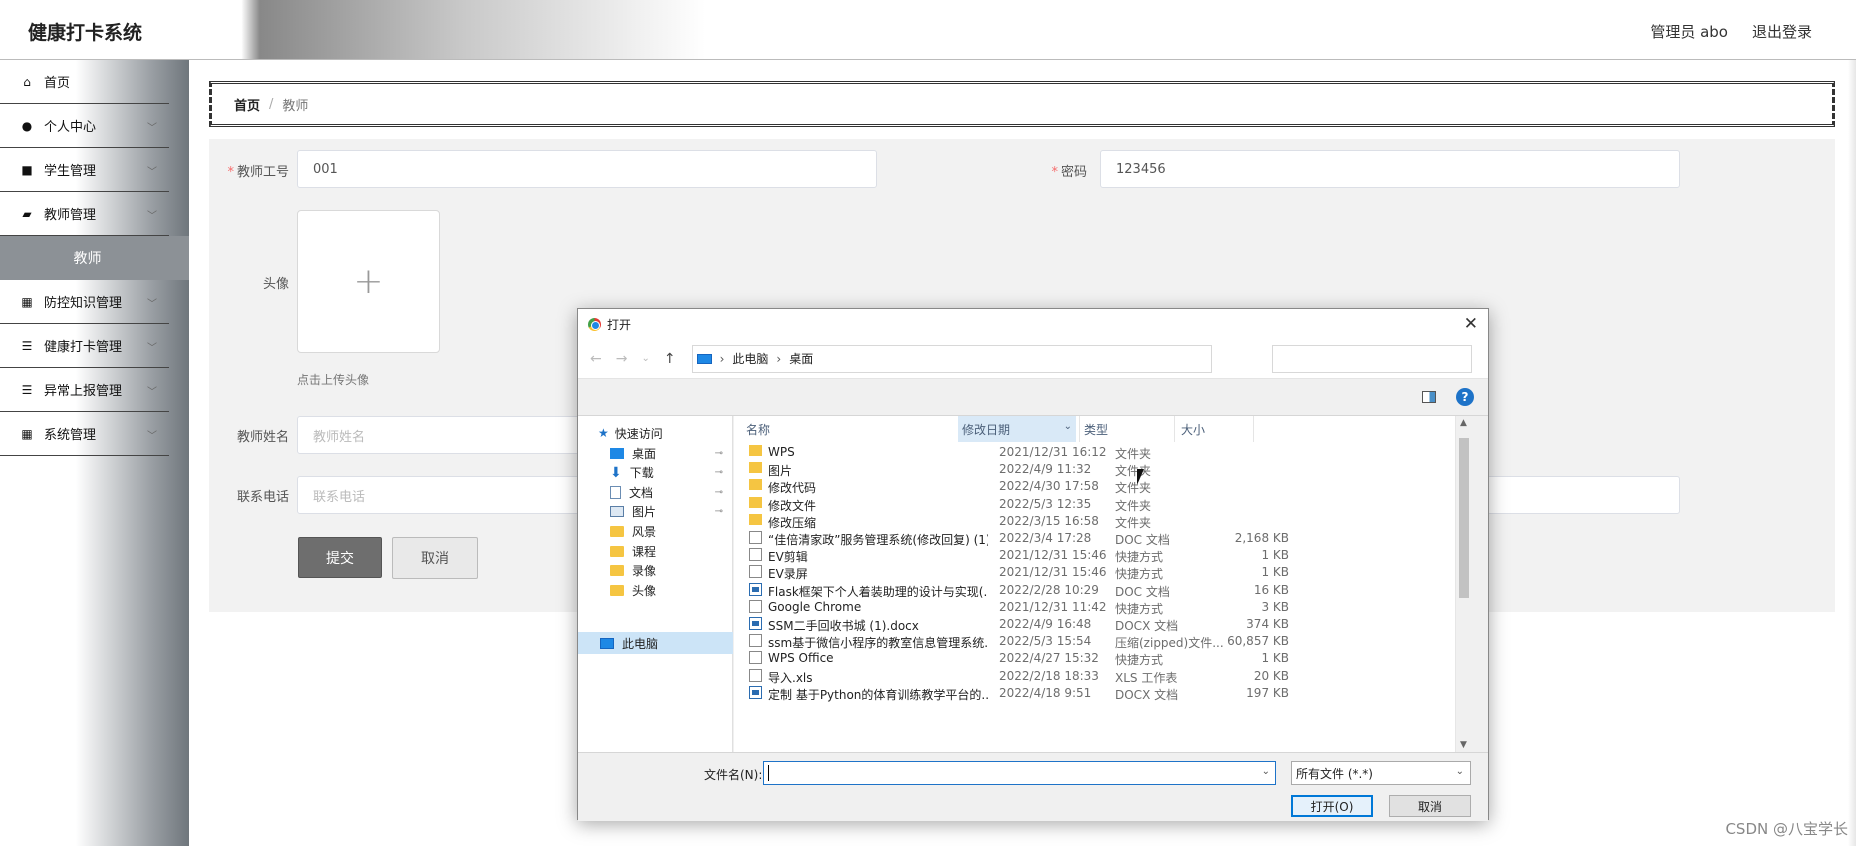  I want to click on scroll-up-icon: ▲, so click(1463, 423).